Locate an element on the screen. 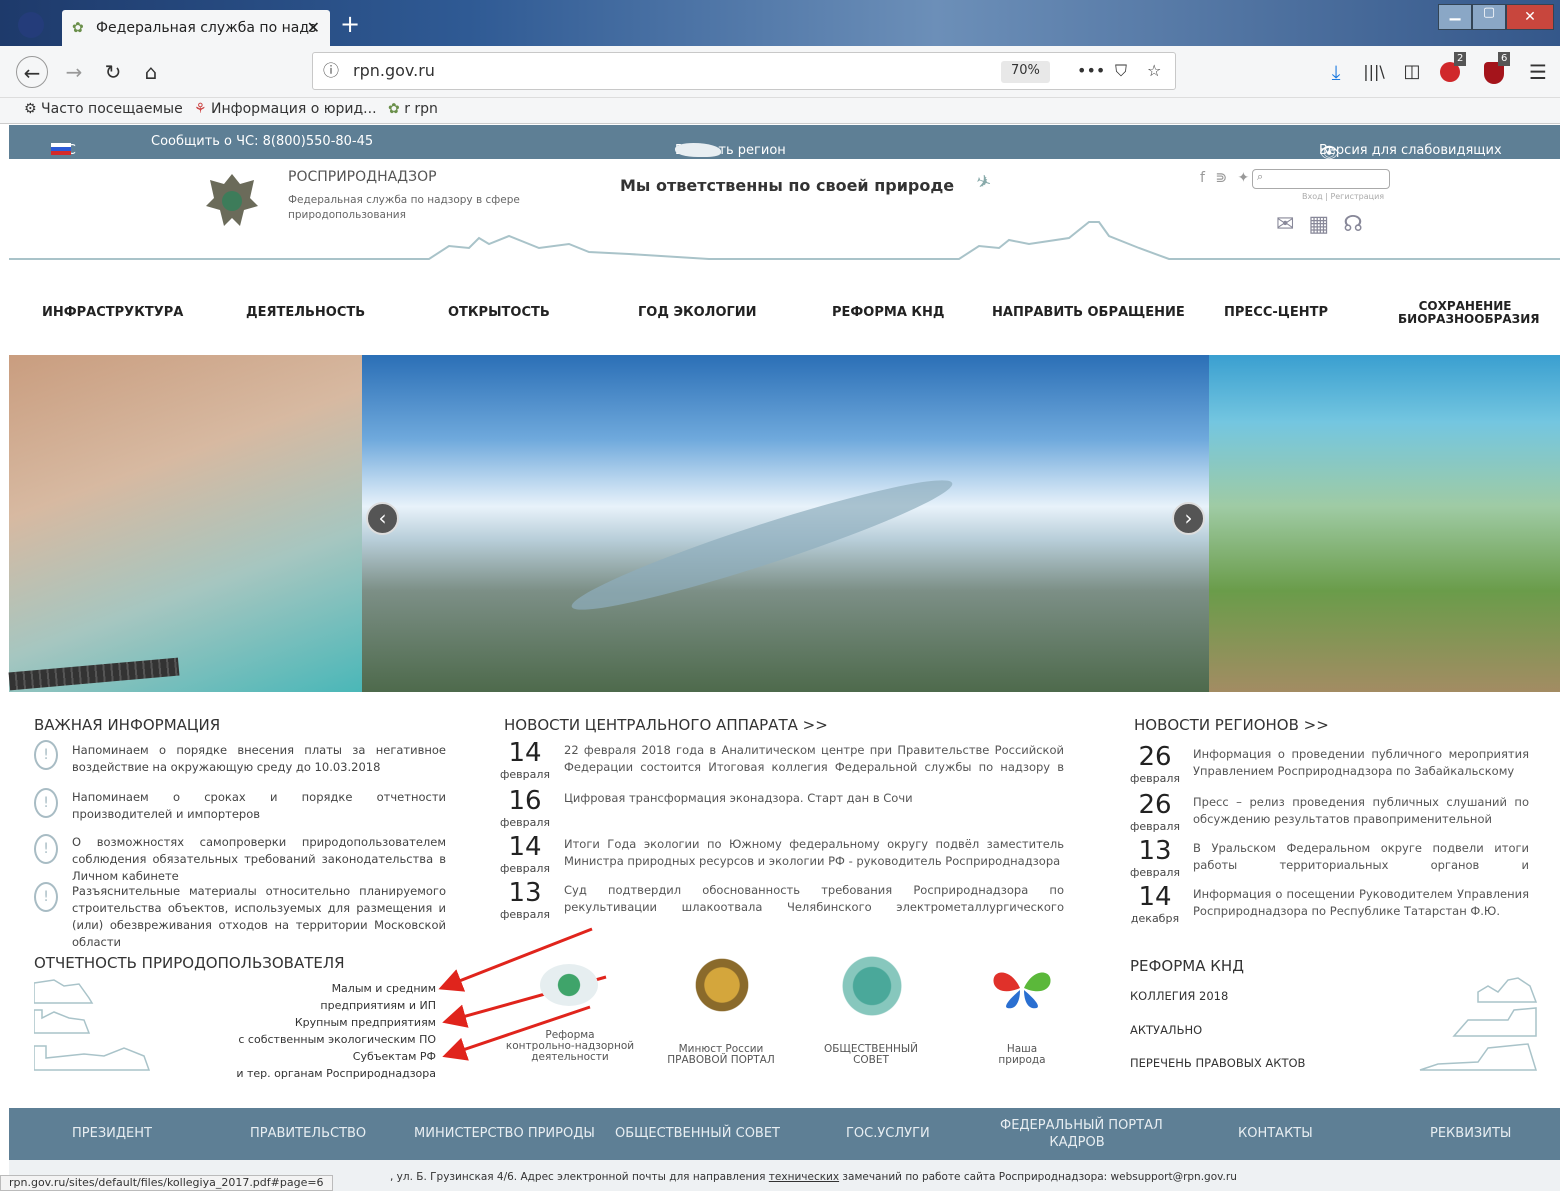 The width and height of the screenshot is (1560, 1191). footer-hr-portal: ФЕДЕРАЛЬНЫЙ ПОРТАЛ КАДРОВ is located at coordinates (1081, 1134).